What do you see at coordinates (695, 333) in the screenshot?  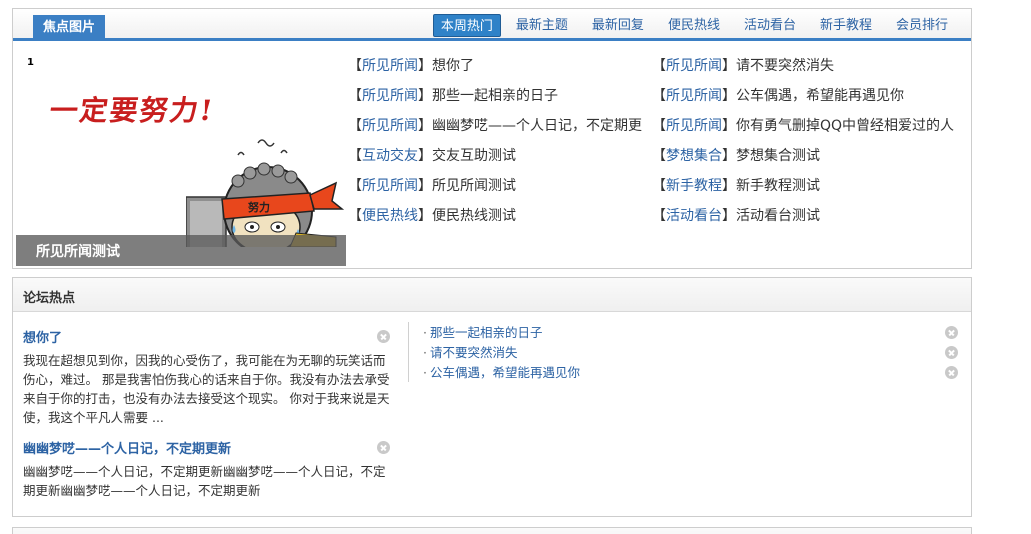 I see `list-item: · 那些一起相亲的日子` at bounding box center [695, 333].